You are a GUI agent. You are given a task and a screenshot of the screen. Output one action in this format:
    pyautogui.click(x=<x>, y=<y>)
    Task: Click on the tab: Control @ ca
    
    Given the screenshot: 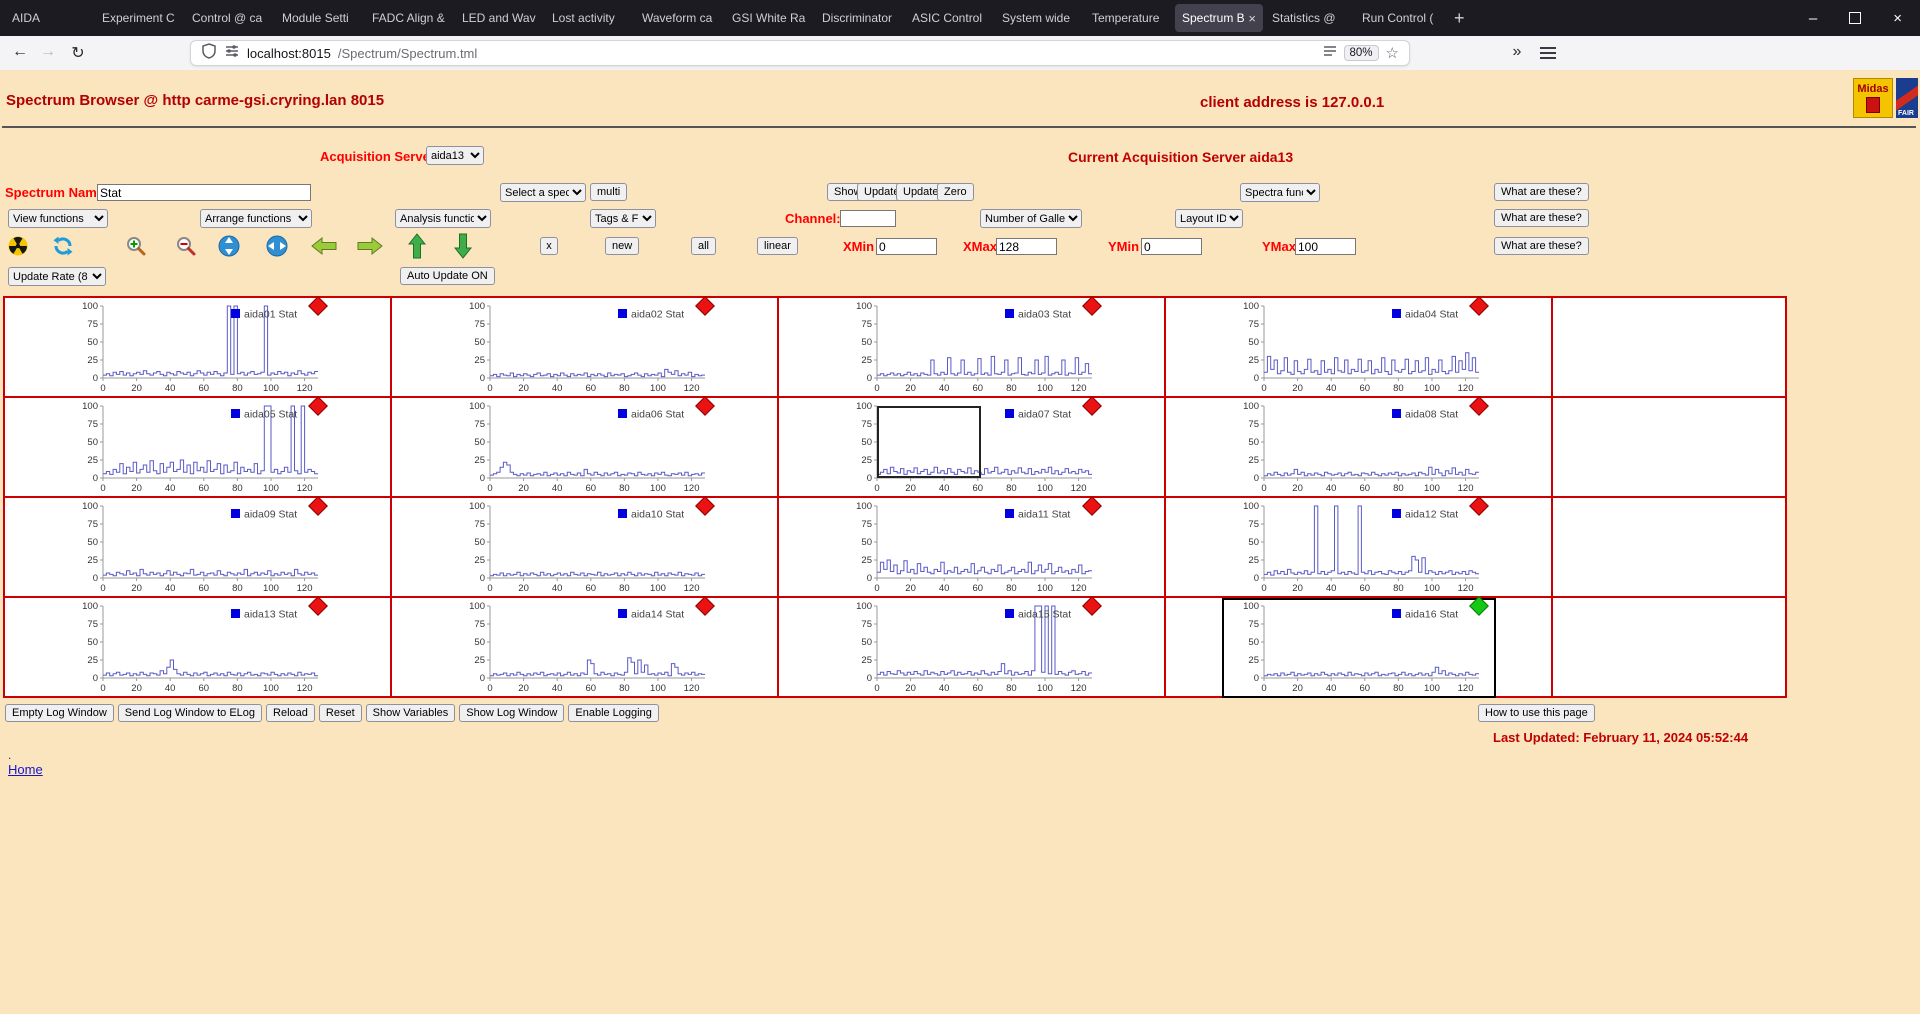 What is the action you would take?
    pyautogui.click(x=229, y=18)
    